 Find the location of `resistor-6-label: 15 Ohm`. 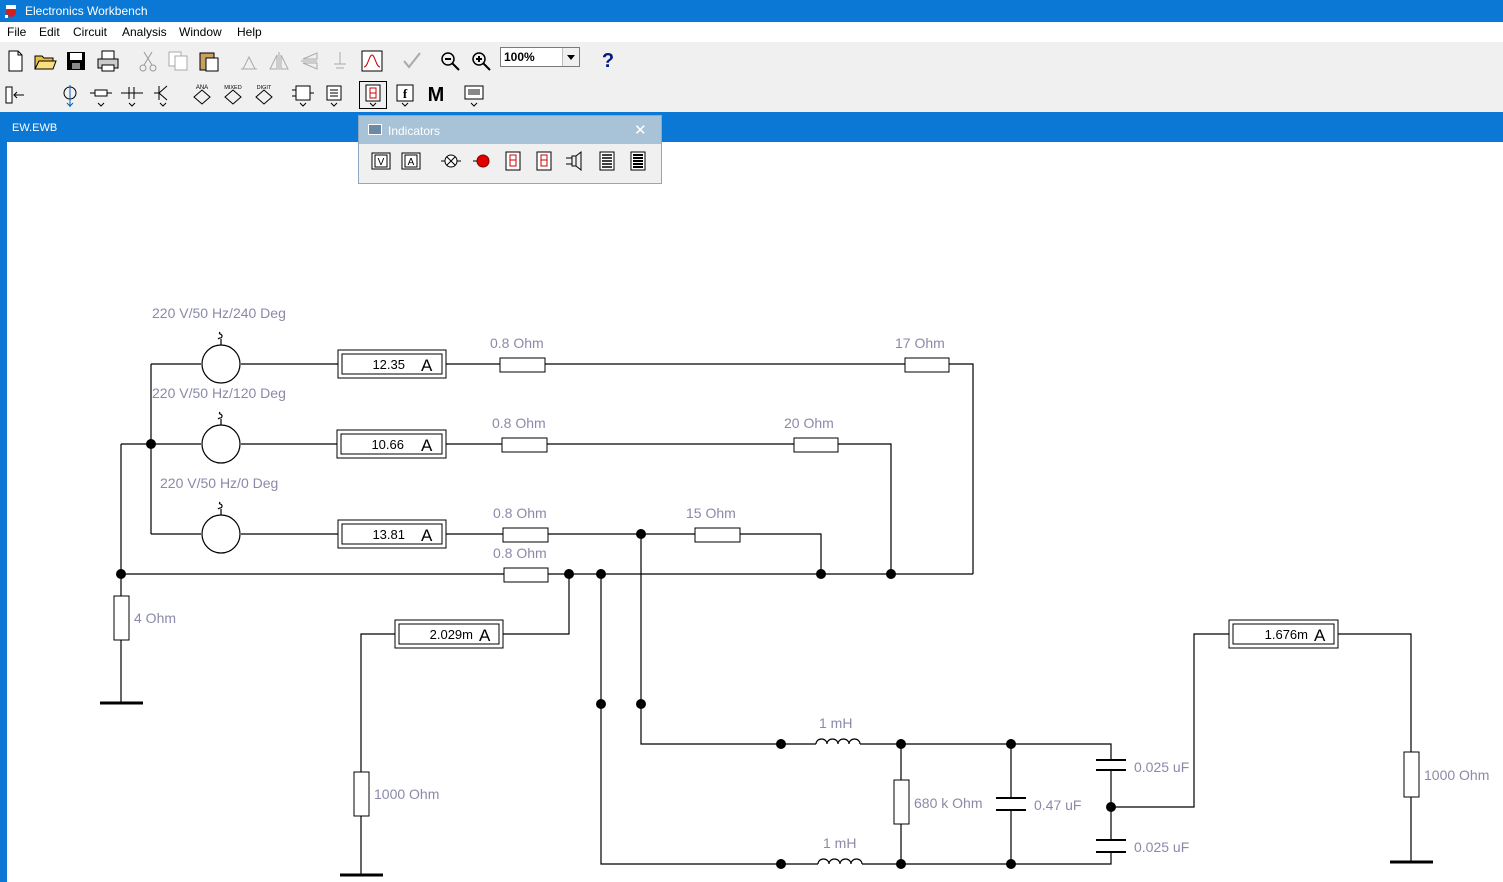

resistor-6-label: 15 Ohm is located at coordinates (711, 513).